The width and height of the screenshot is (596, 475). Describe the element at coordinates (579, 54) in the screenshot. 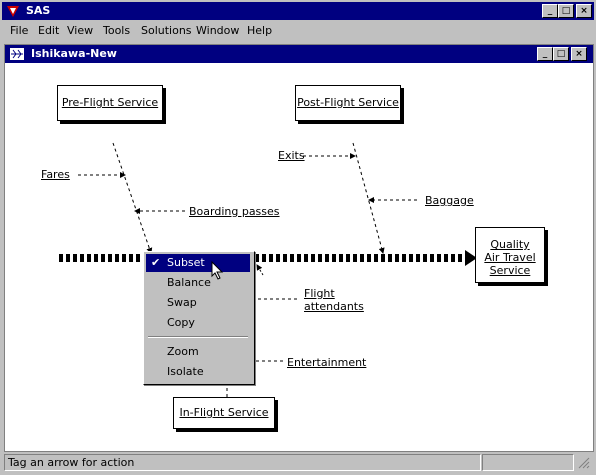

I see `child-close-button: ×` at that location.